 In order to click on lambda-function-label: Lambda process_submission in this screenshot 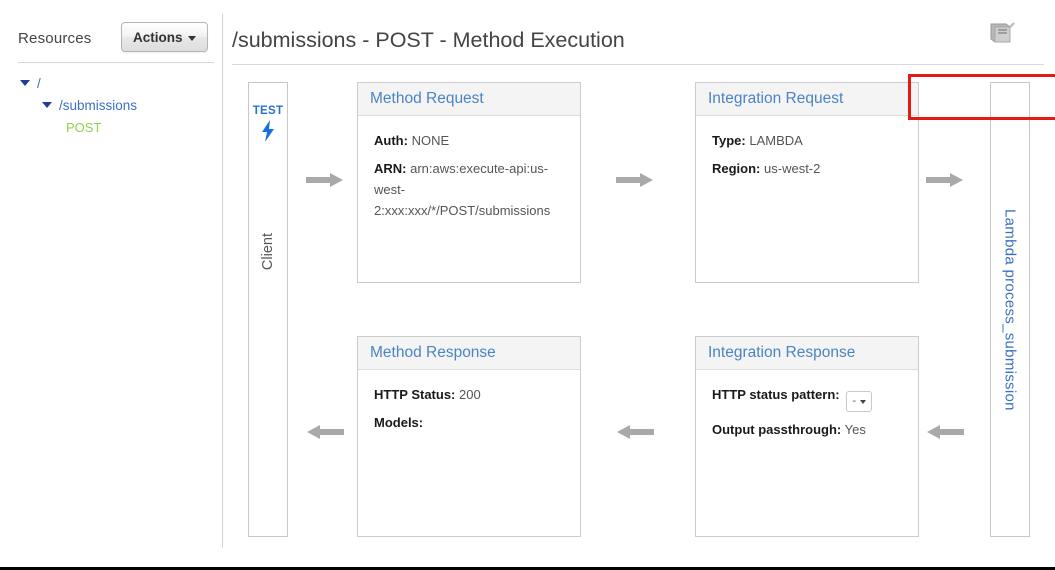, I will do `click(1010, 310)`.